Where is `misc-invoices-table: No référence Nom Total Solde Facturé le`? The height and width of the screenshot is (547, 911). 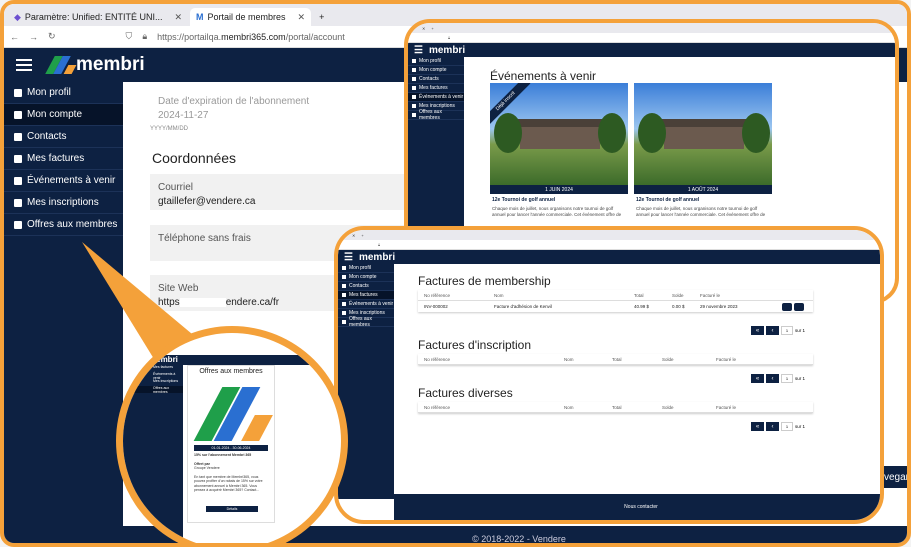 misc-invoices-table: No référence Nom Total Solde Facturé le is located at coordinates (615, 407).